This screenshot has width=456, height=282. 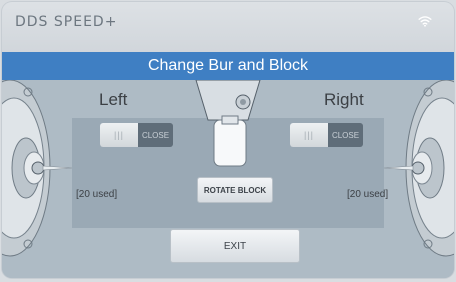 What do you see at coordinates (344, 99) in the screenshot?
I see `right-label: Right` at bounding box center [344, 99].